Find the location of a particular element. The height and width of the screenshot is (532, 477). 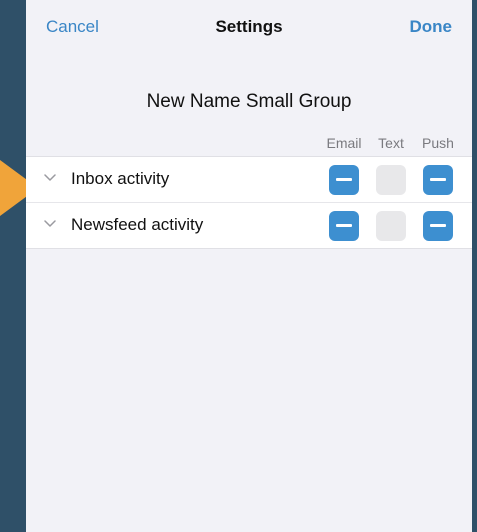

channel-column-headers: Email Text Push is located at coordinates (249, 144).